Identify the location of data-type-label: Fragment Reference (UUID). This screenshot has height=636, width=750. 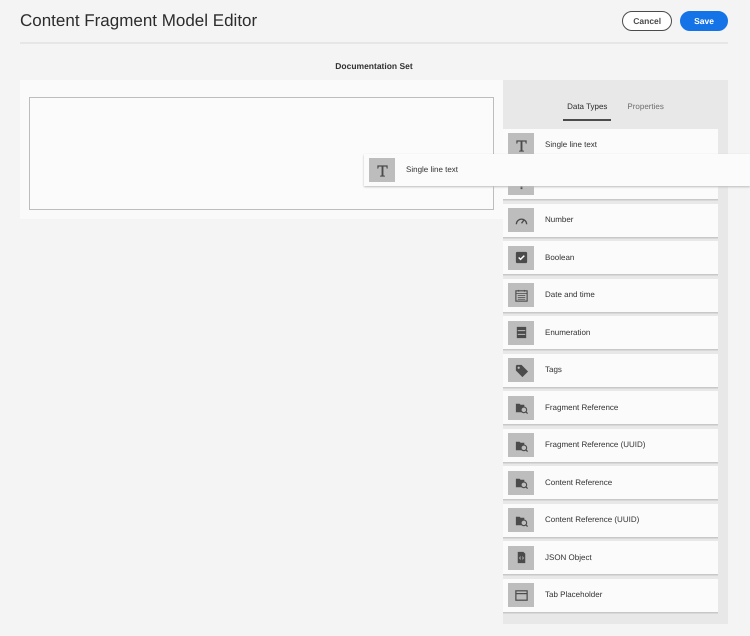
(595, 445).